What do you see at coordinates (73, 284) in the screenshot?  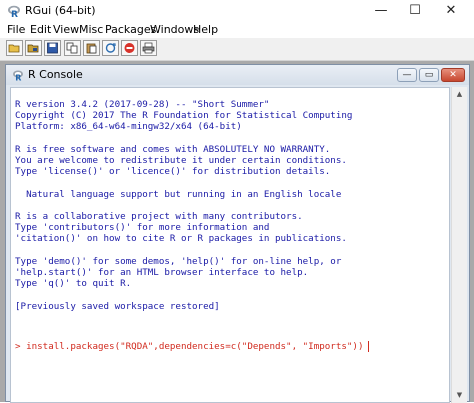 I see `console-output-line: Type 'q()' to quit R.` at bounding box center [73, 284].